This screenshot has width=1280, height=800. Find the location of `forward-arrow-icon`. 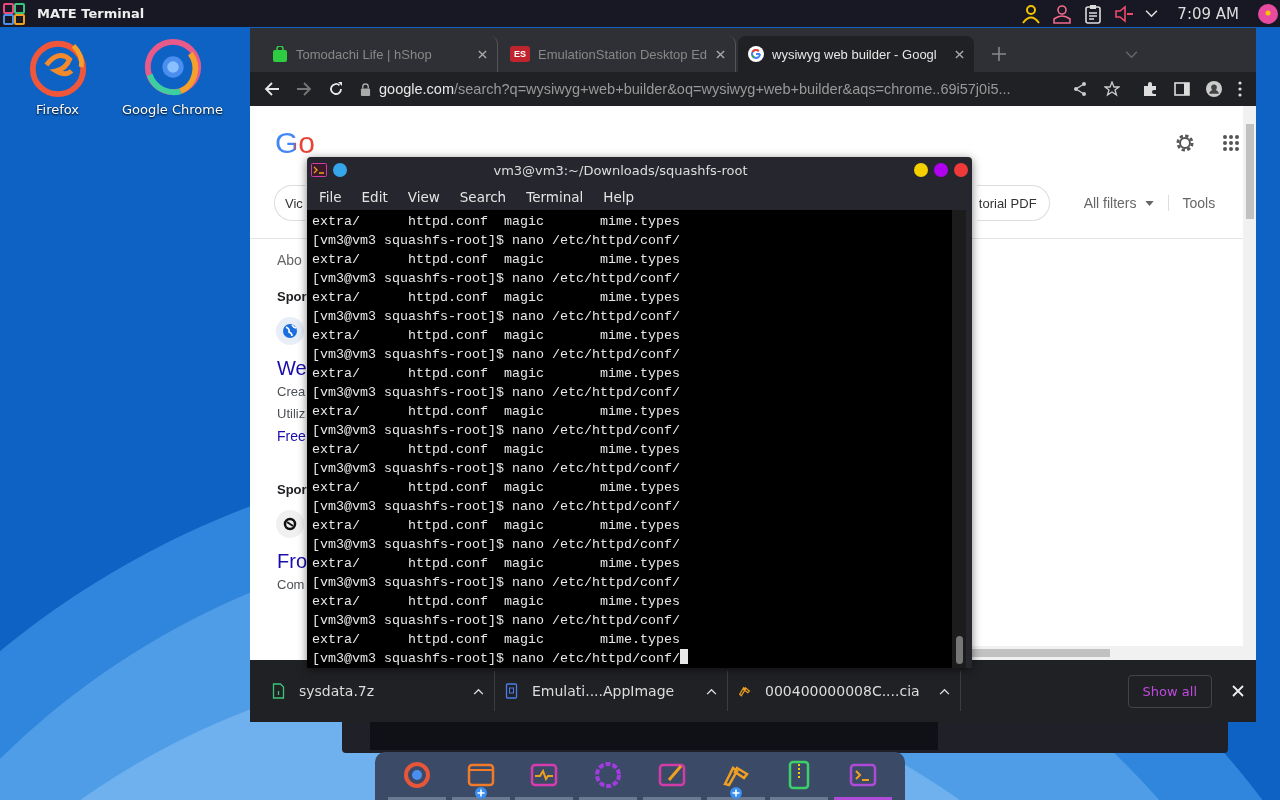

forward-arrow-icon is located at coordinates (304, 89).